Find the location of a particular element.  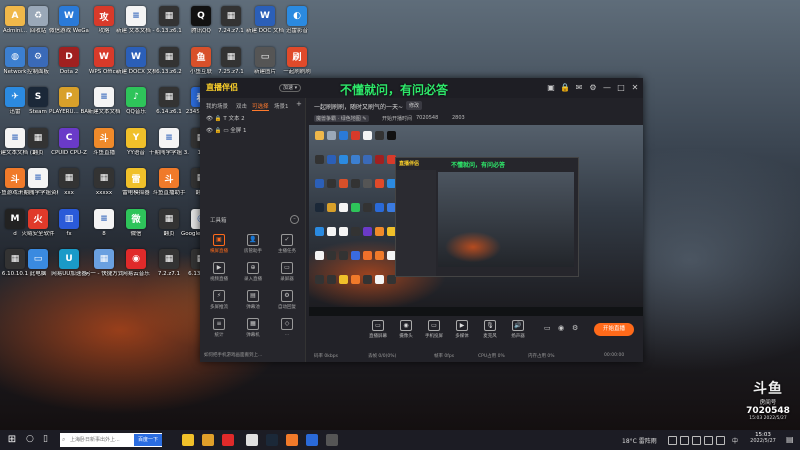

shirt-icon: ▣ is located at coordinates (551, 88).